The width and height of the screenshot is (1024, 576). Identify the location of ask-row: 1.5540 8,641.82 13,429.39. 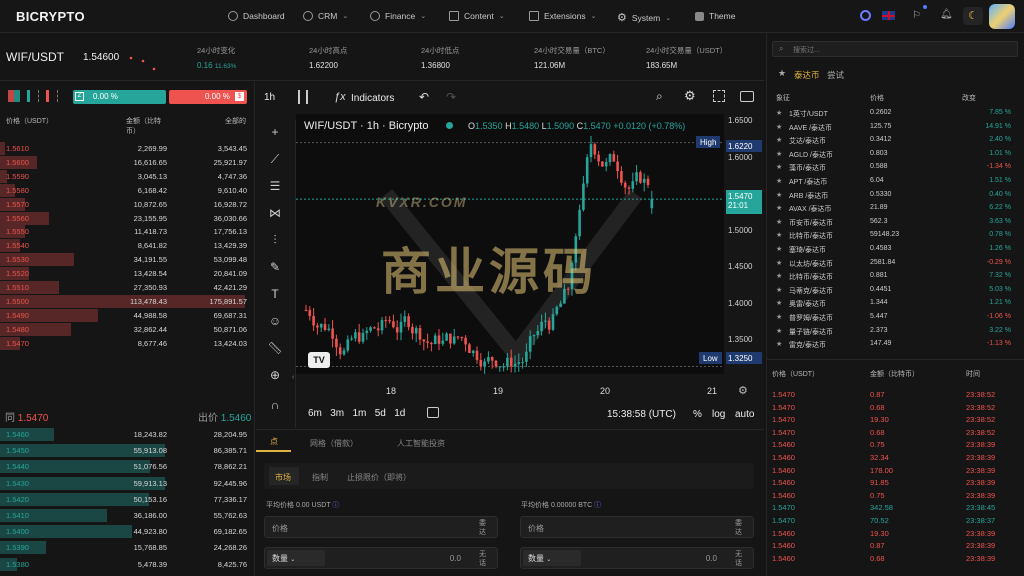
(127, 246).